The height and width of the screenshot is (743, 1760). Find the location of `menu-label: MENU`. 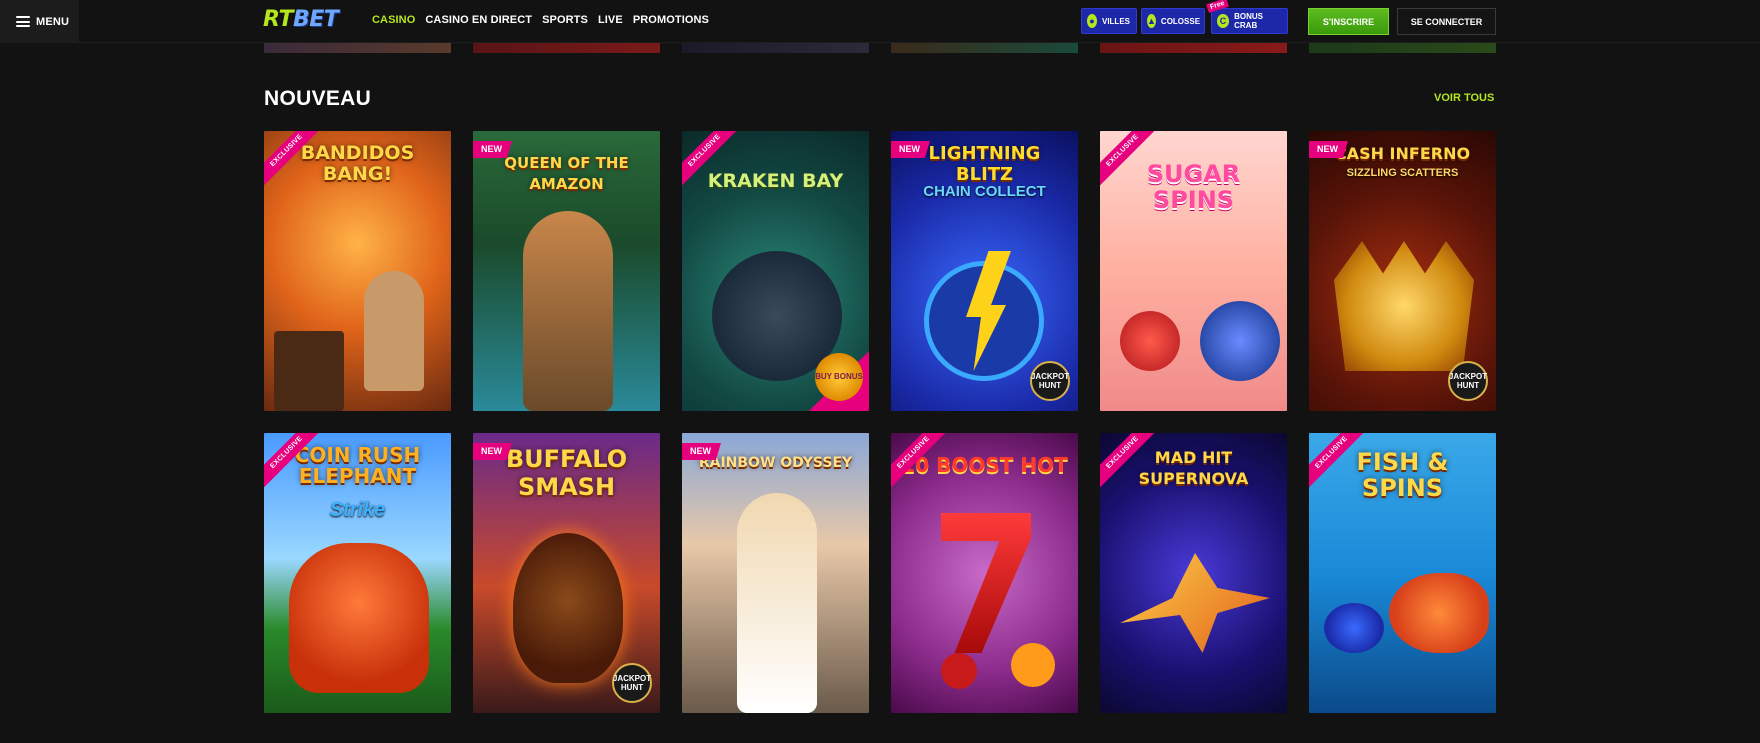

menu-label: MENU is located at coordinates (53, 21).